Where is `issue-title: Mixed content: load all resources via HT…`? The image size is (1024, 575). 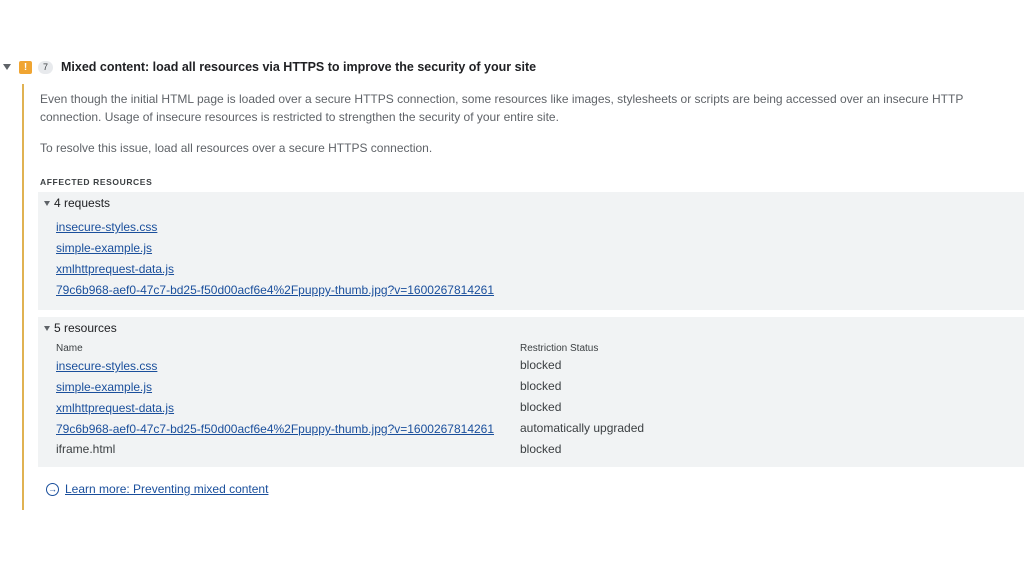 issue-title: Mixed content: load all resources via HT… is located at coordinates (298, 67).